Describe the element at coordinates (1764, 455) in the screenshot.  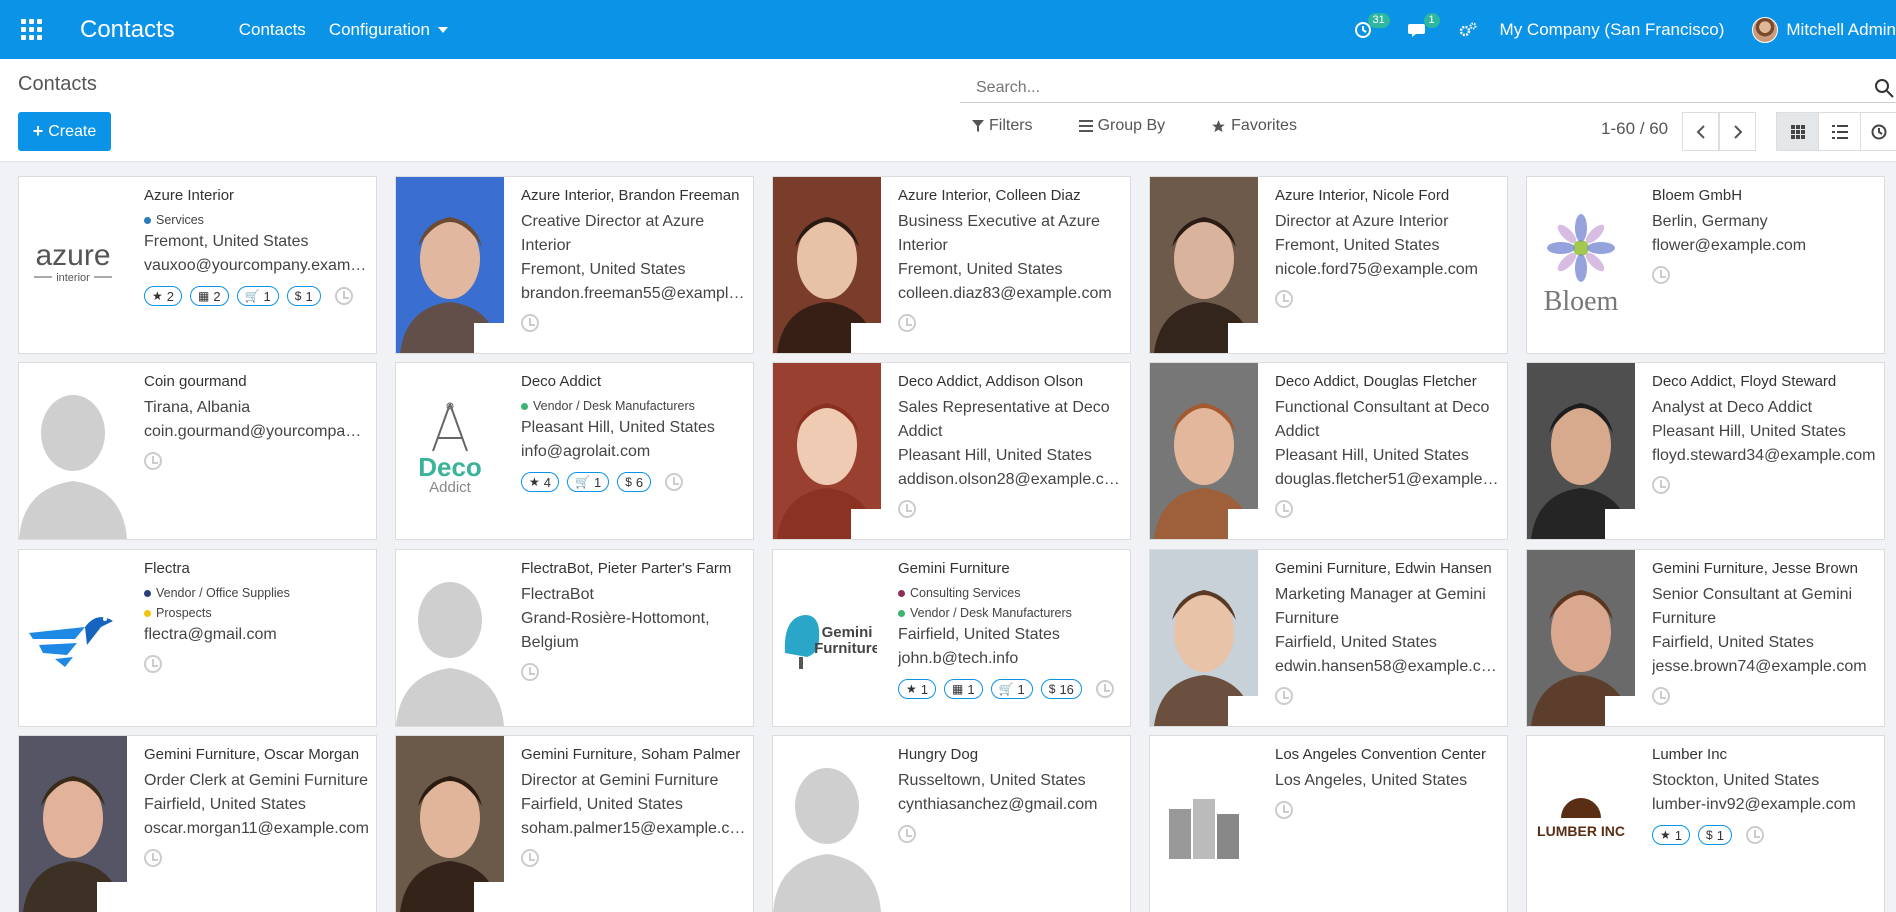
I see `contact-detail: floyd.steward34@example.com` at that location.